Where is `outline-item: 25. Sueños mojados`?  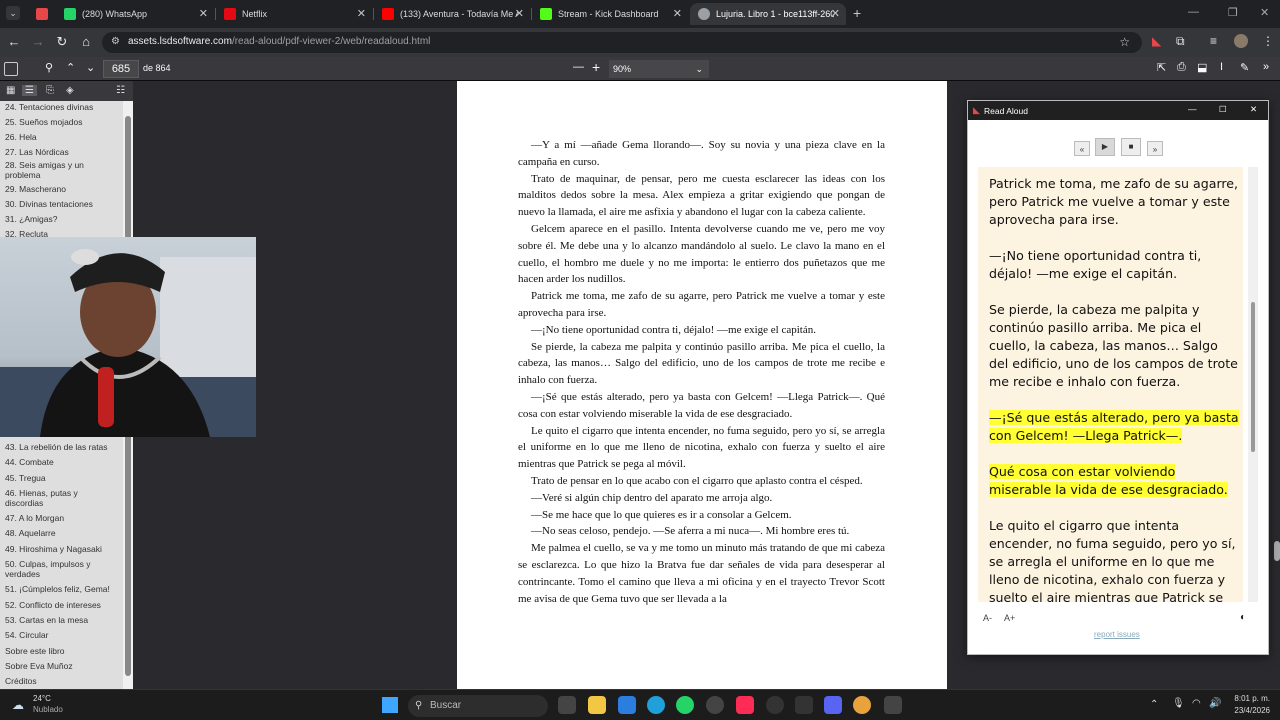
outline-item: 25. Sueños mojados is located at coordinates (44, 122).